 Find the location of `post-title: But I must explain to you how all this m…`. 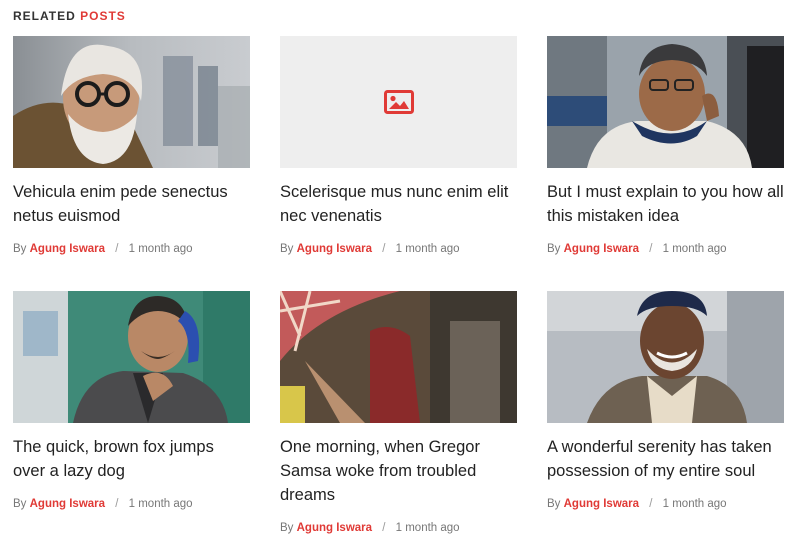

post-title: But I must explain to you how all this m… is located at coordinates (665, 204).